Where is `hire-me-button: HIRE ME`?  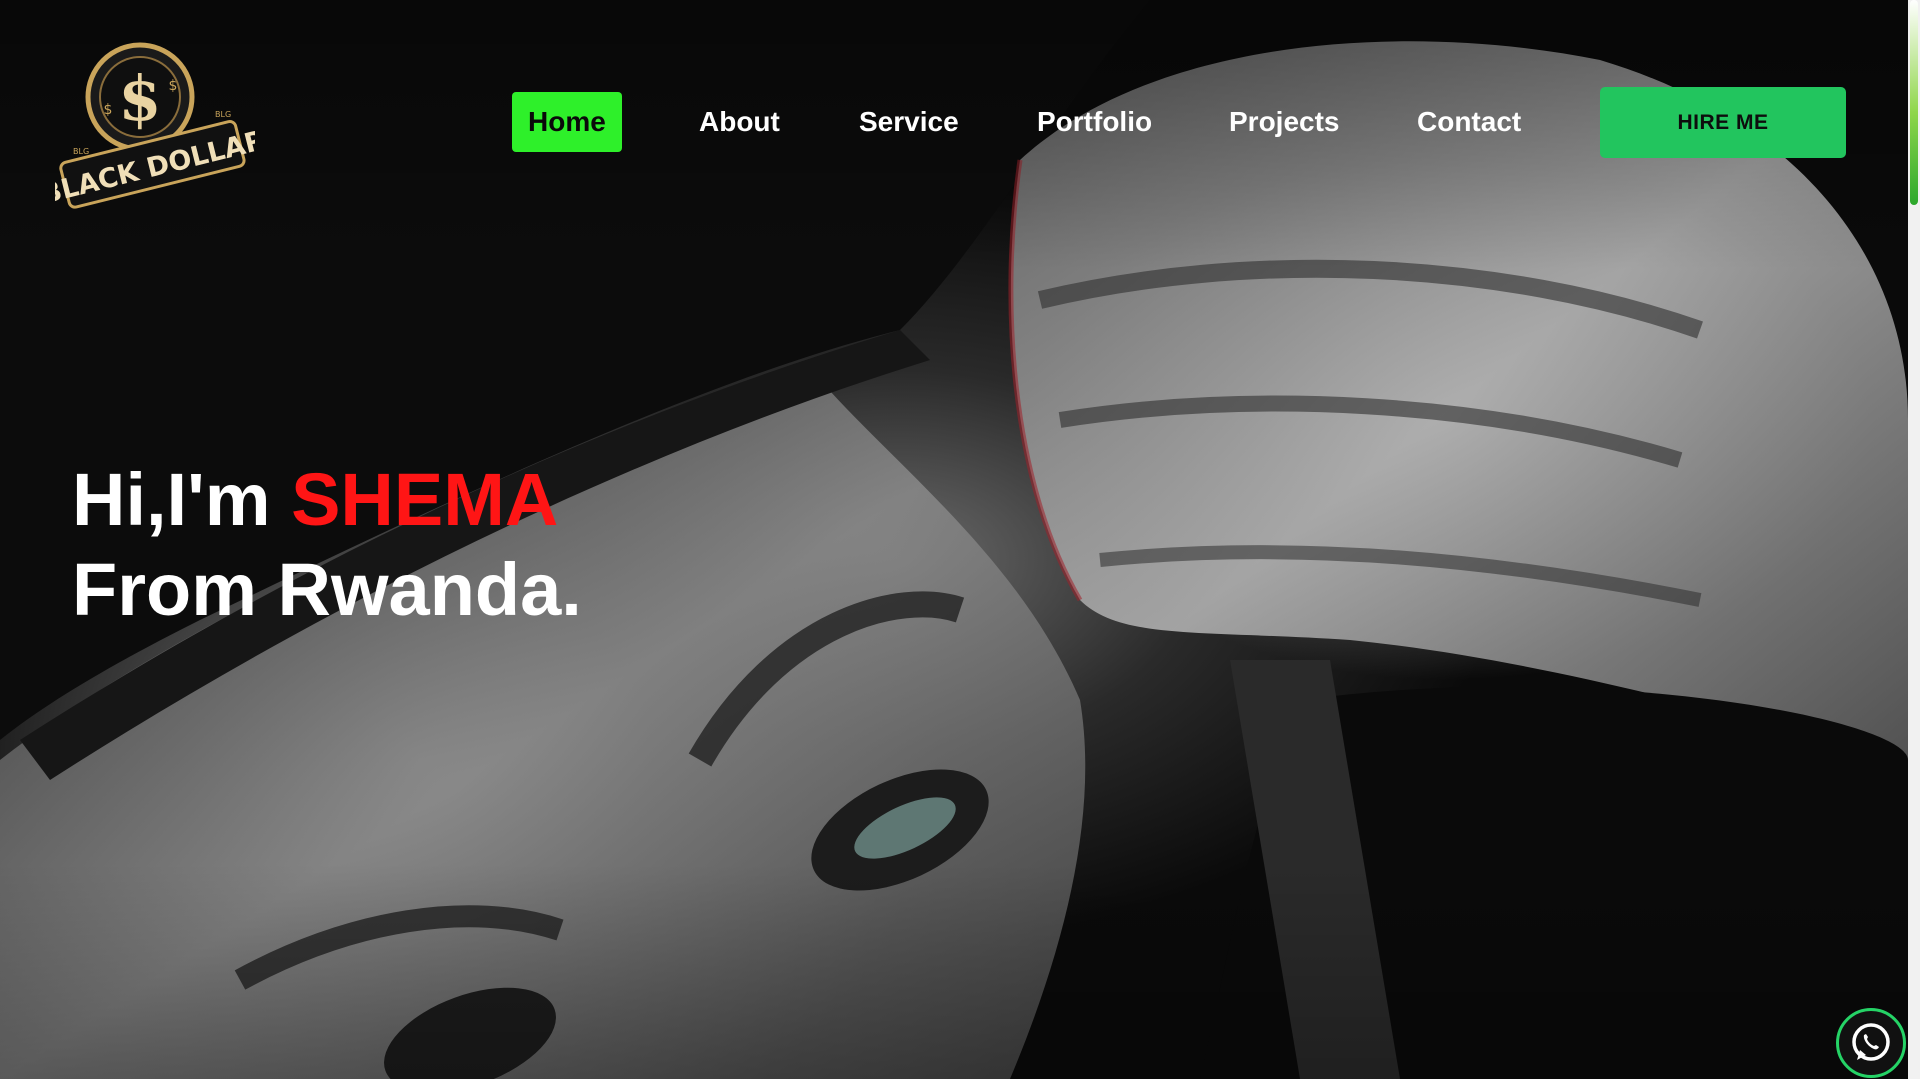
hire-me-button: HIRE ME is located at coordinates (1723, 122).